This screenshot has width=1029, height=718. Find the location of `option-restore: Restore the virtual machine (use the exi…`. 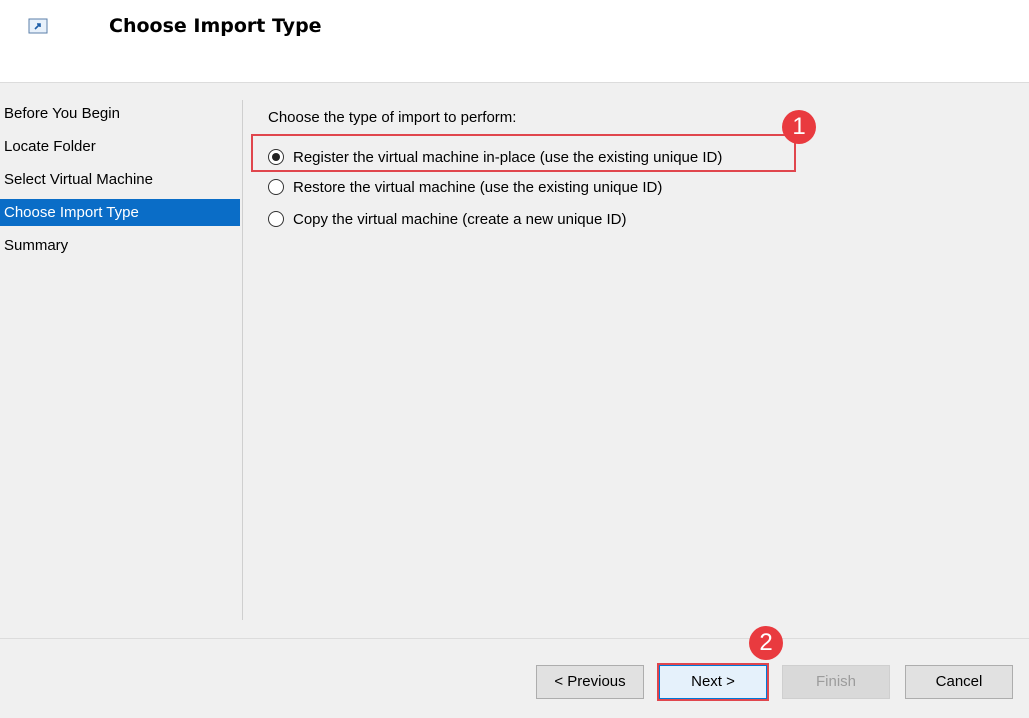

option-restore: Restore the virtual machine (use the exi… is located at coordinates (465, 187).